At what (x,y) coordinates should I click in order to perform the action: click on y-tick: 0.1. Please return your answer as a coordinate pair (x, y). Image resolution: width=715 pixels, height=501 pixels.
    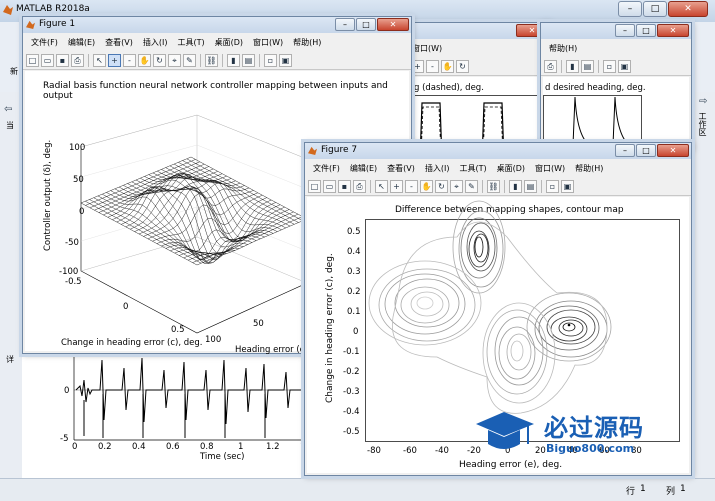
    Looking at the image, I should click on (354, 312).